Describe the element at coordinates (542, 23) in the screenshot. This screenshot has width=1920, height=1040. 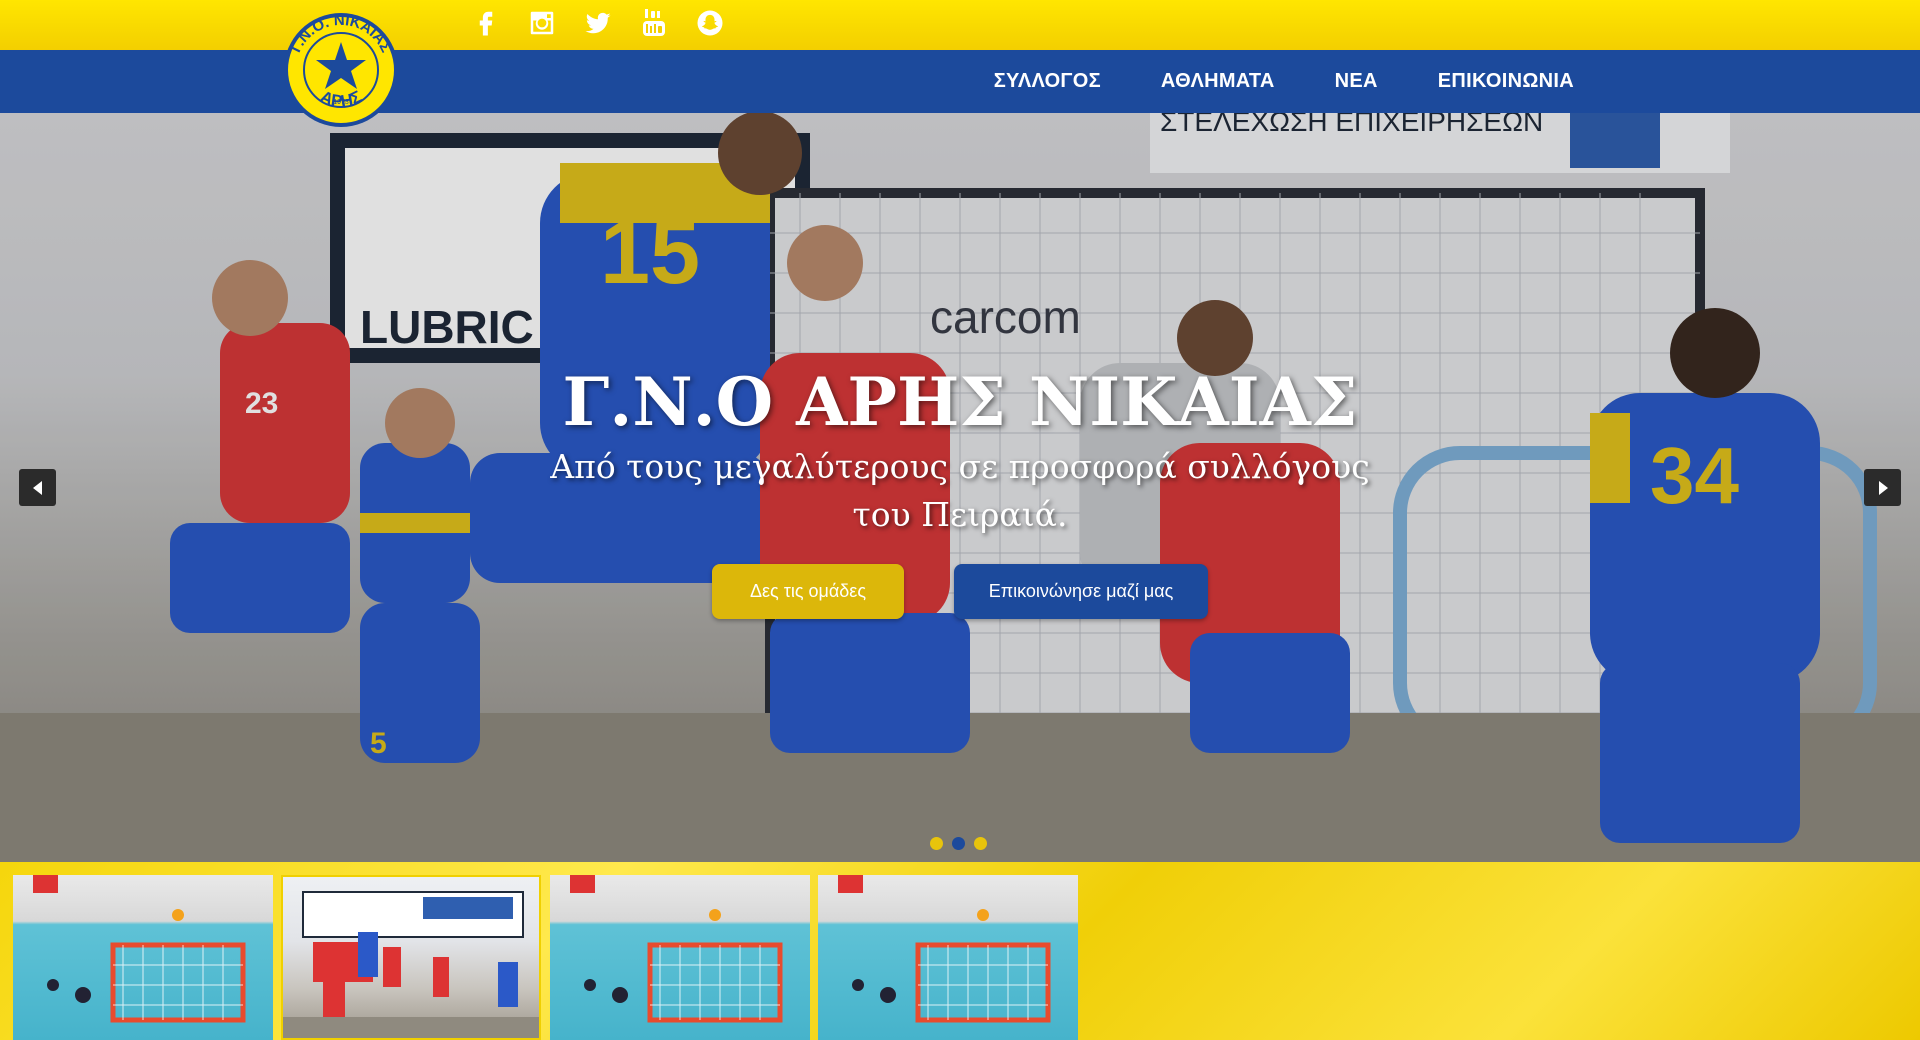
I see `instagram-icon` at that location.